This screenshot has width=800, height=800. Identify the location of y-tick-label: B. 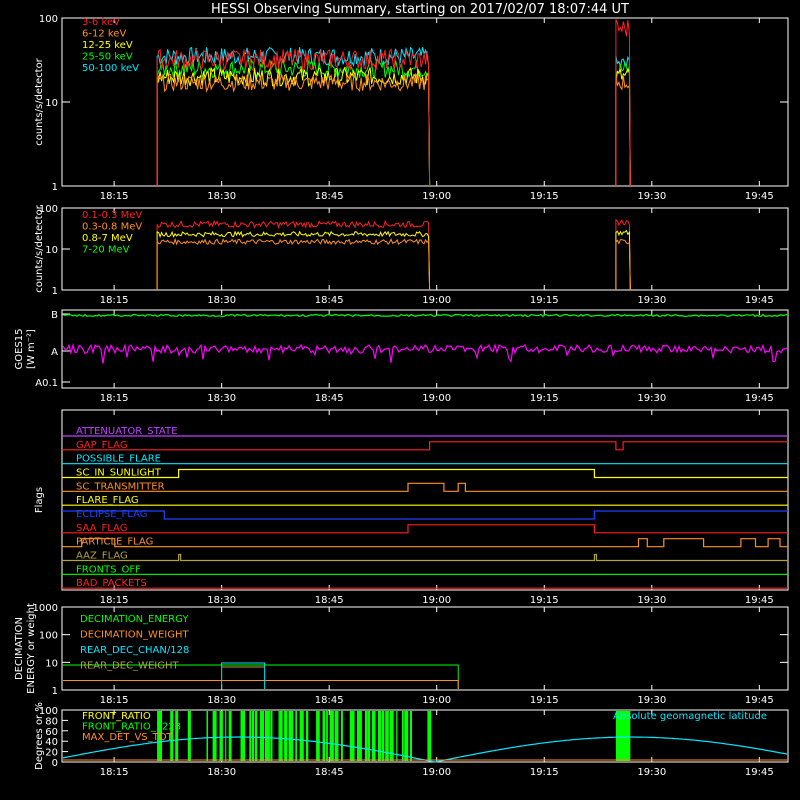
(54, 315).